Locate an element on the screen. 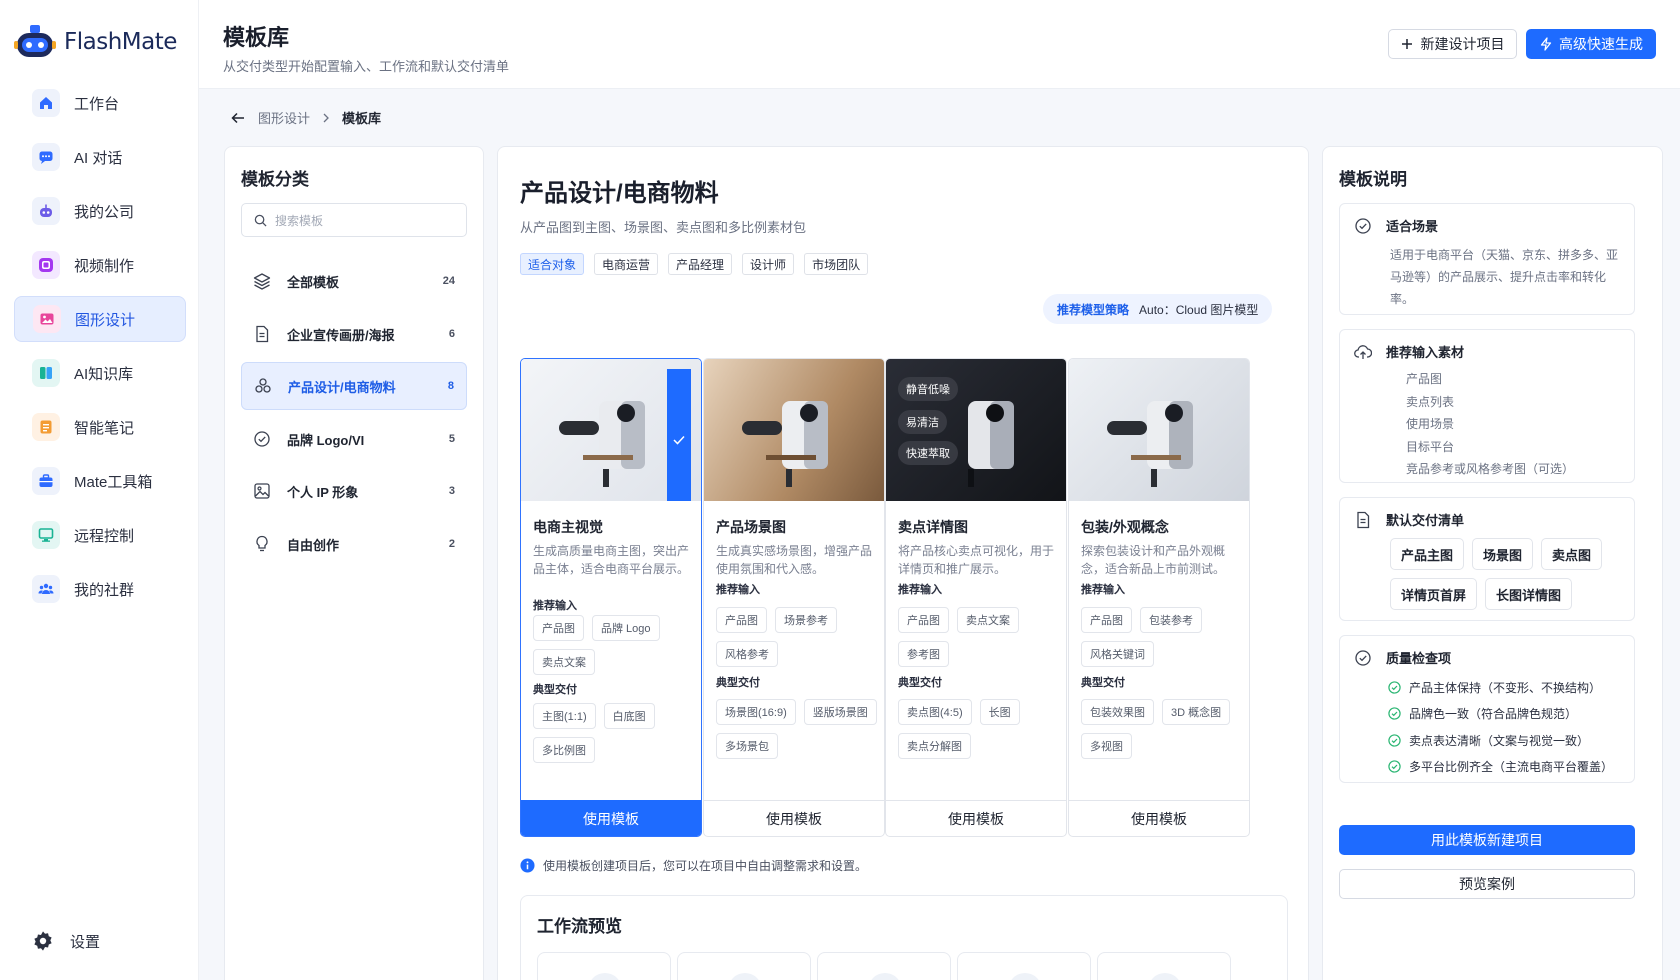 This screenshot has height=980, width=1680. settings-label: 设置 is located at coordinates (85, 942).